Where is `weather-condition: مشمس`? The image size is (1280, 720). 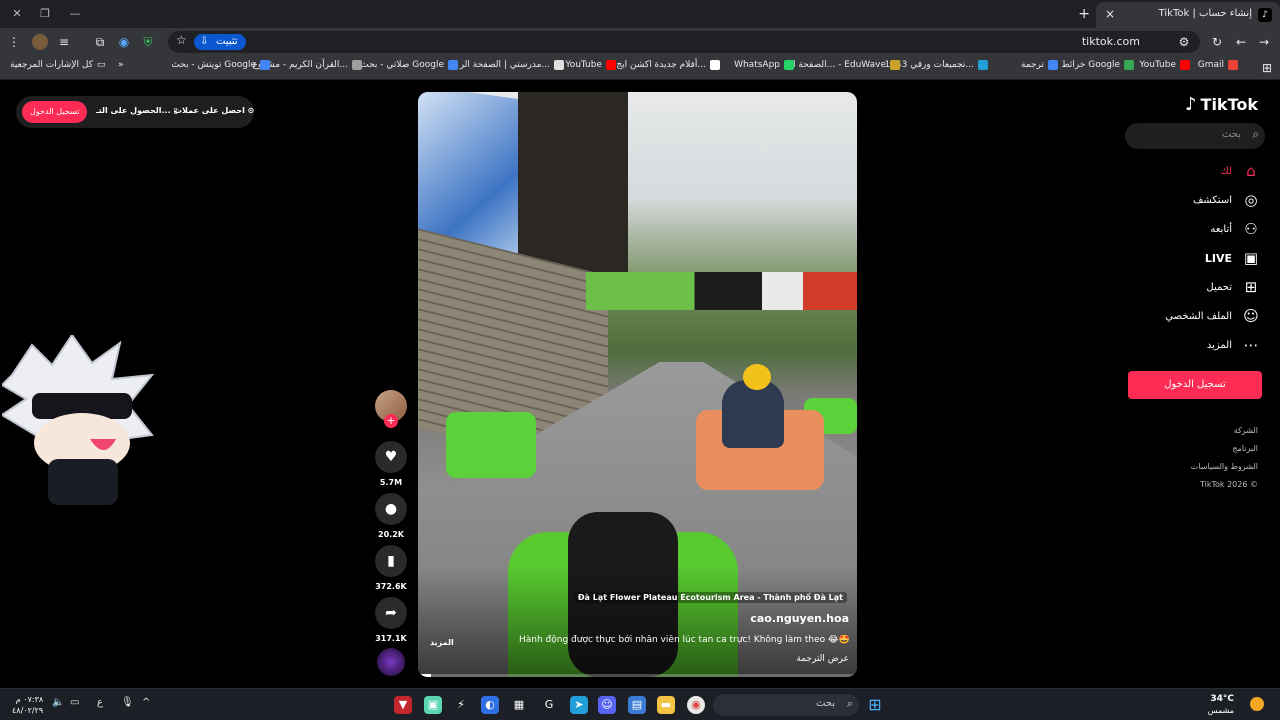
weather-condition: مشمس is located at coordinates (1220, 710).